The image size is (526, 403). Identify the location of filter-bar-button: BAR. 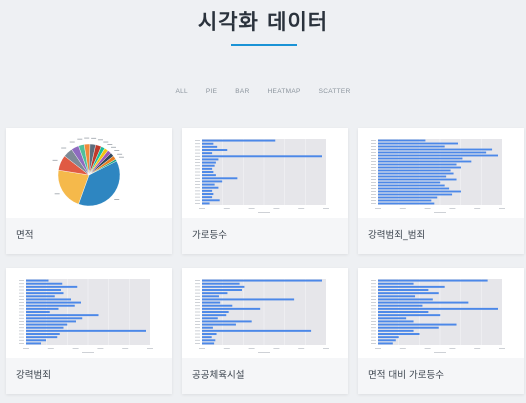
(242, 91).